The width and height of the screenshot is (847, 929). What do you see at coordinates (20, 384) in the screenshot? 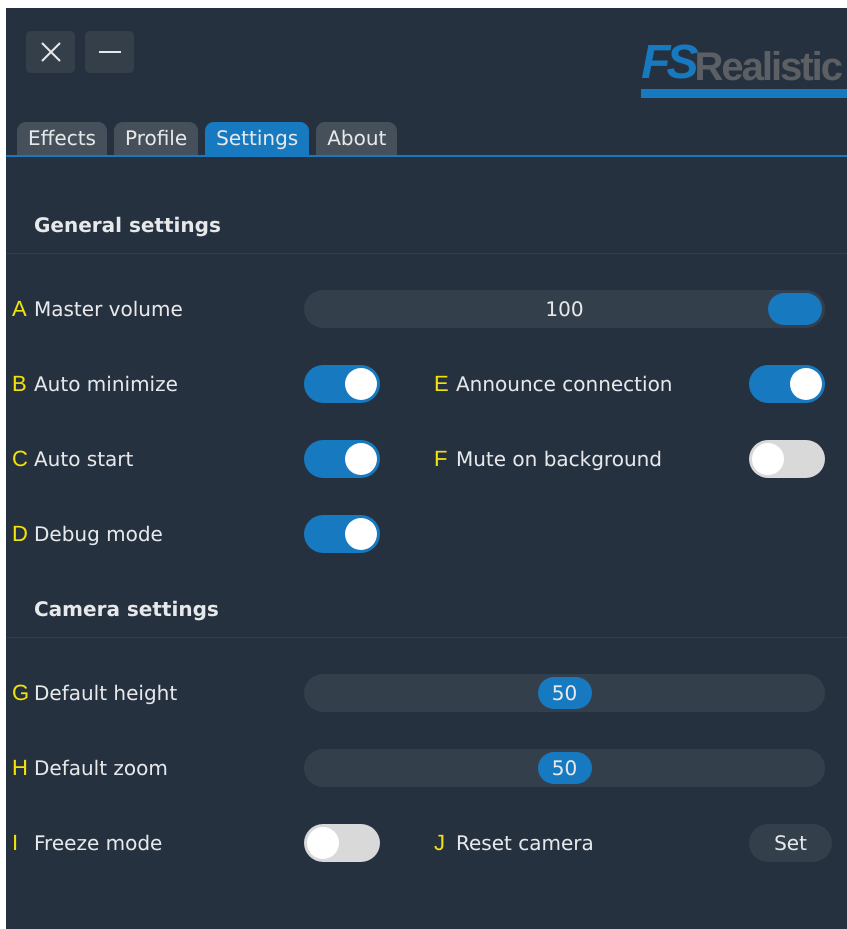
I see `marker-letter: B` at bounding box center [20, 384].